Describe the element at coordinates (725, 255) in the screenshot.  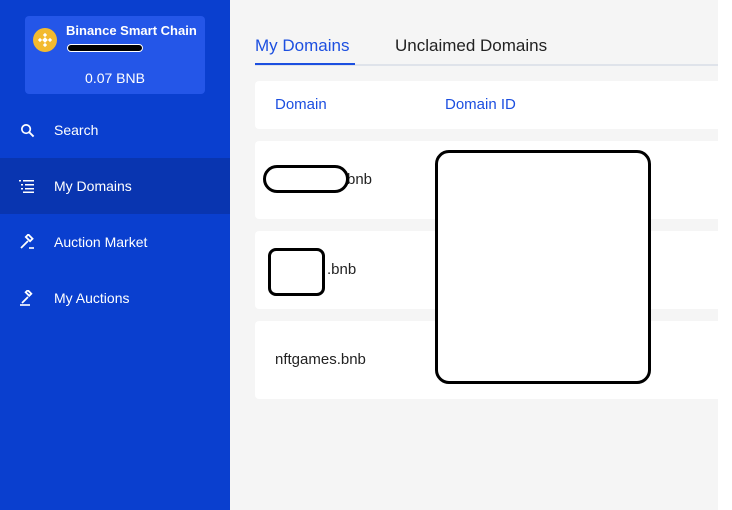
I see `right-edge-strip` at that location.